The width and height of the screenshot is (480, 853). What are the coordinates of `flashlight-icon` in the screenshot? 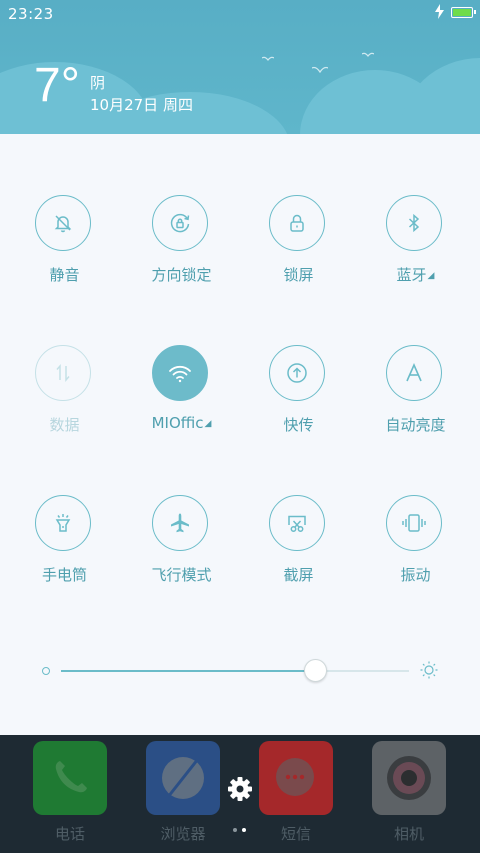 It's located at (63, 523).